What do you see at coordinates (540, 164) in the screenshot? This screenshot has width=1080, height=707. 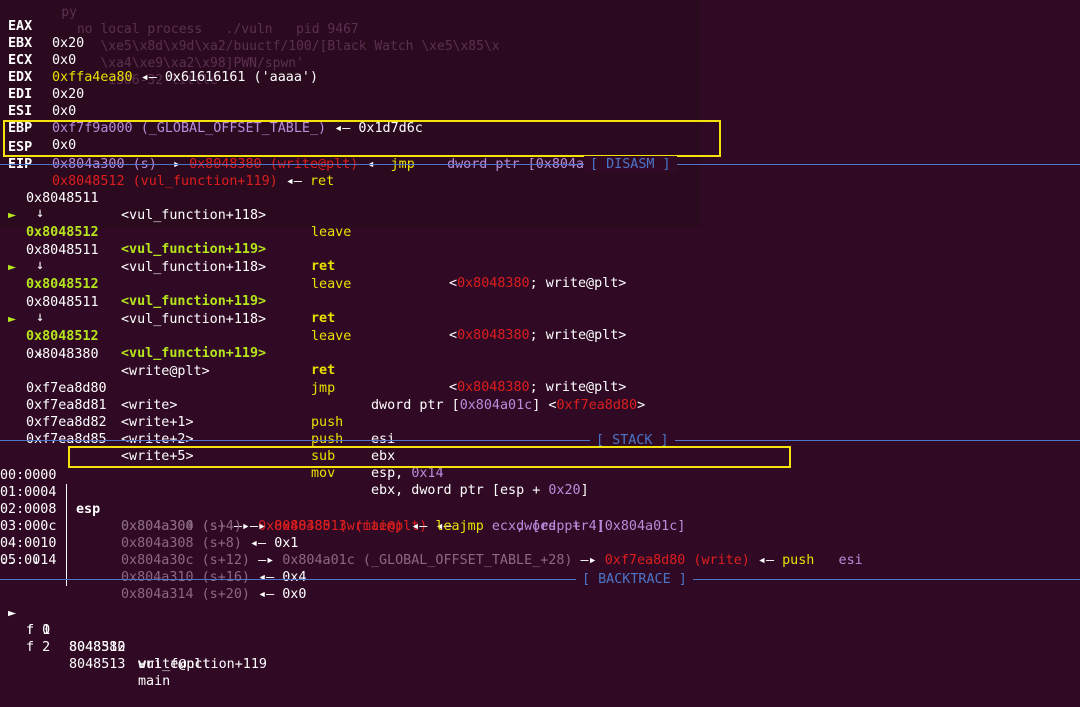 I see `disasm-separator` at bounding box center [540, 164].